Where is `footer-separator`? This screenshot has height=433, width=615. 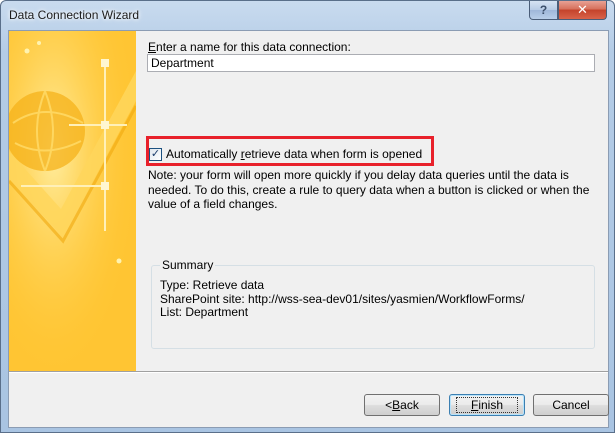 footer-separator is located at coordinates (308, 372).